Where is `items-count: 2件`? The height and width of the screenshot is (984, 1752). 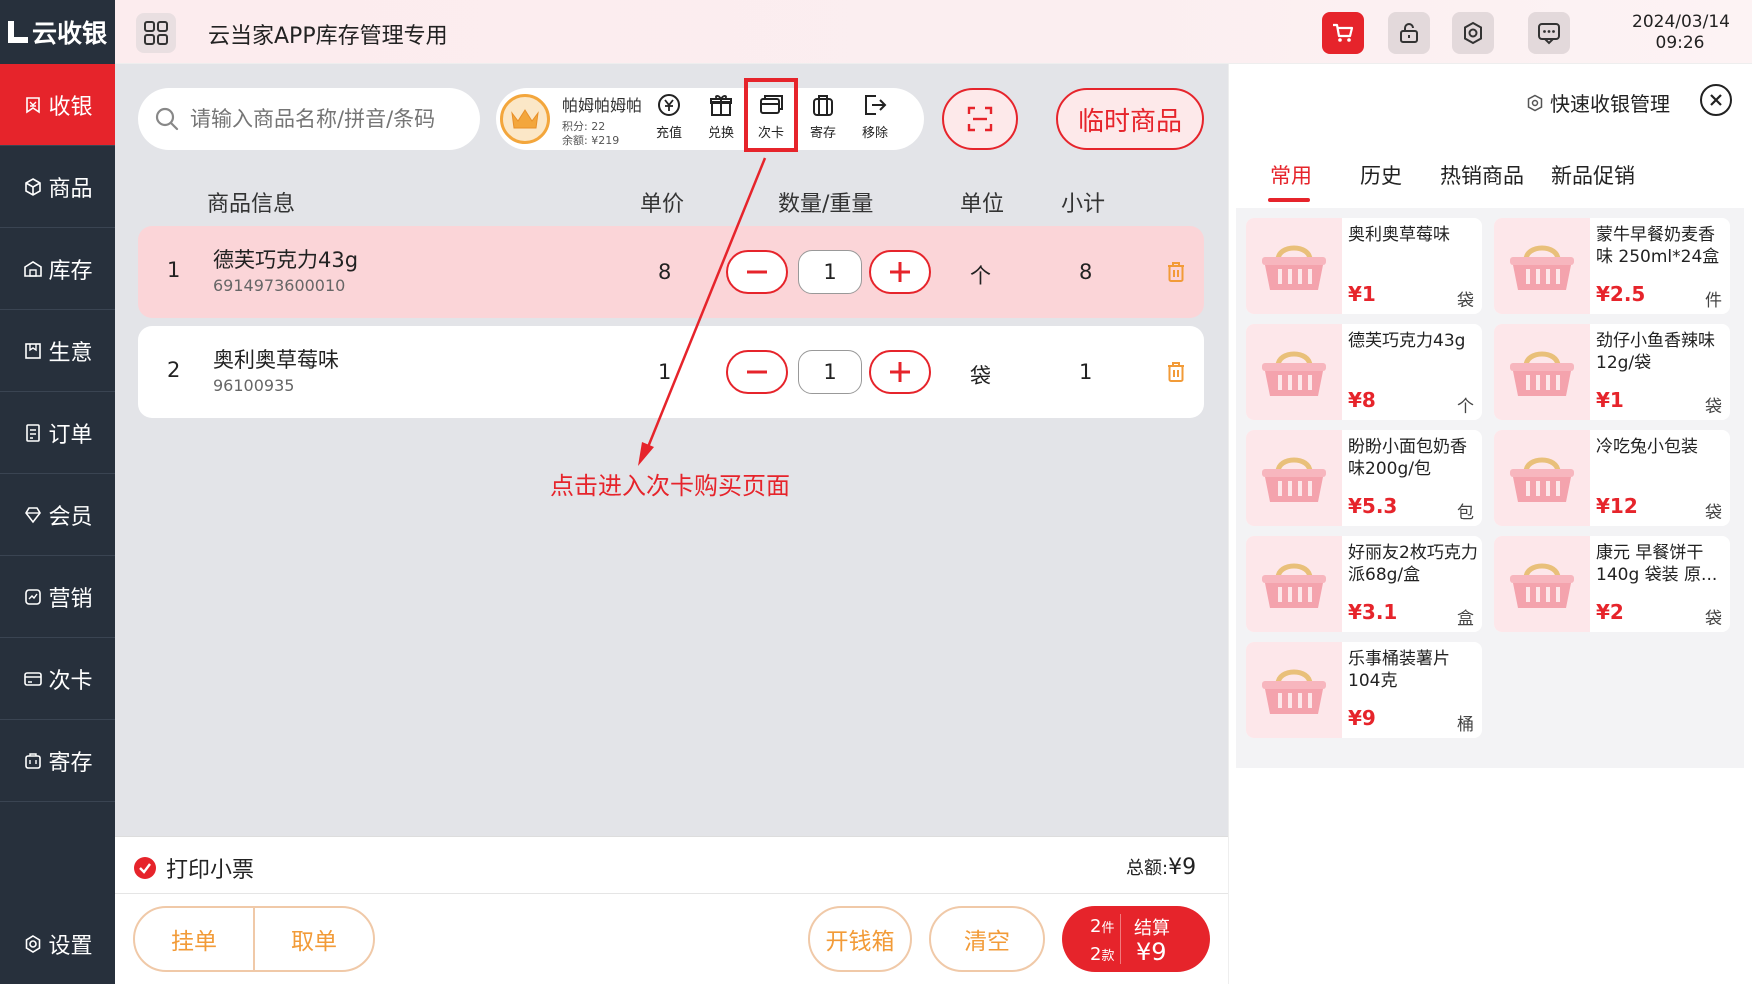
items-count: 2件 is located at coordinates (1102, 926).